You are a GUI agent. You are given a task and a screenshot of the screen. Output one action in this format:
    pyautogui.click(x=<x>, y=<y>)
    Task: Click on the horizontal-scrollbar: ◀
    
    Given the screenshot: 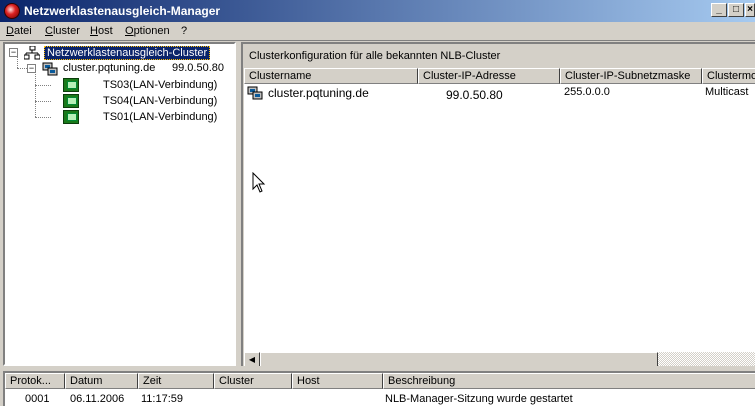 What is the action you would take?
    pyautogui.click(x=499, y=359)
    